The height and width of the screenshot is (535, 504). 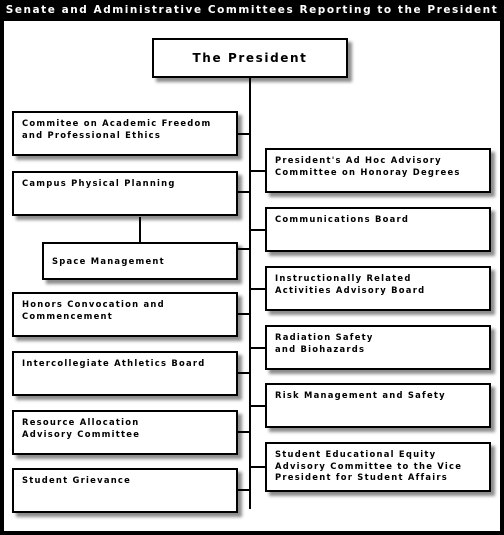 I want to click on node-honors-convocation: Honors Convocation and Commencement, so click(x=125, y=314).